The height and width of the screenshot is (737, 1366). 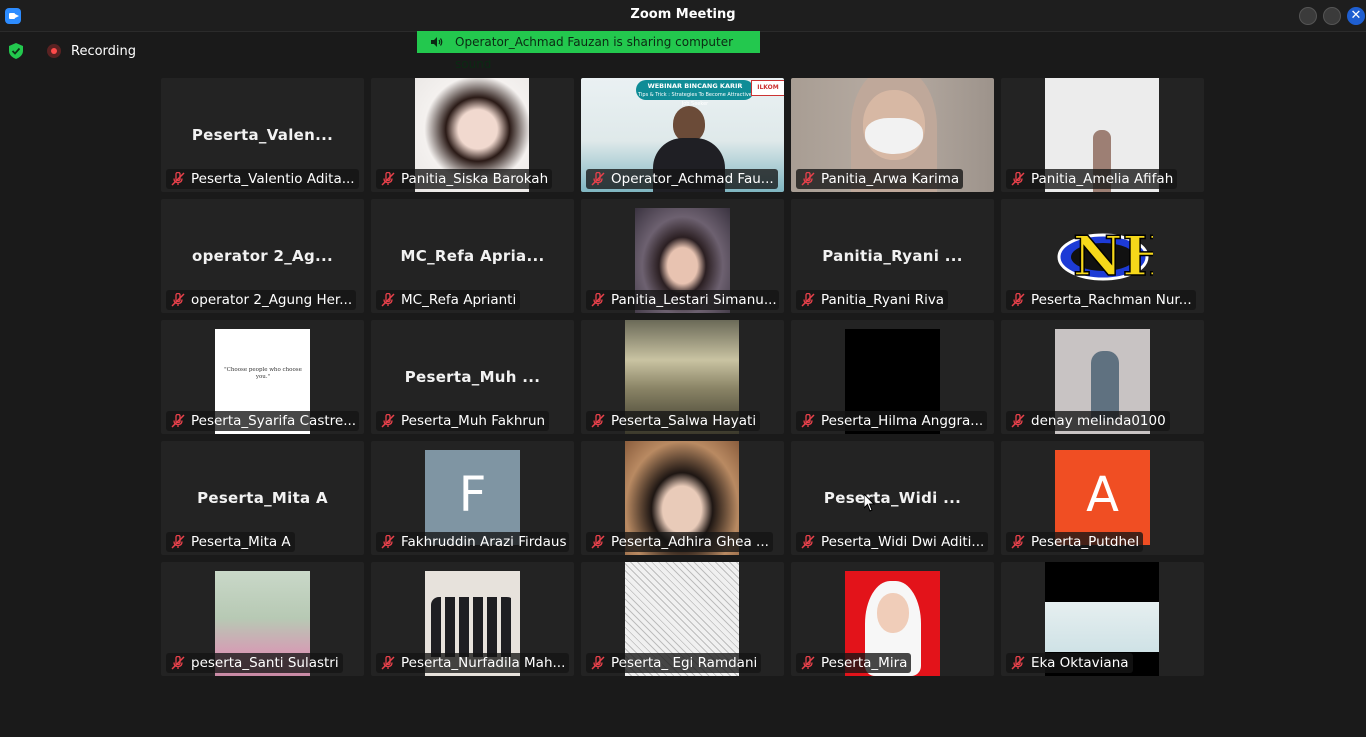 I want to click on participant-name: Peserta_ Egi Ramdani, so click(x=684, y=663).